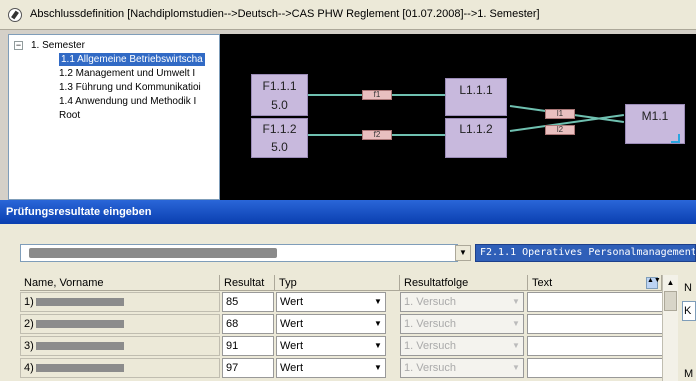 This screenshot has height=381, width=696. What do you see at coordinates (476, 129) in the screenshot?
I see `node-id: L1.1.2` at bounding box center [476, 129].